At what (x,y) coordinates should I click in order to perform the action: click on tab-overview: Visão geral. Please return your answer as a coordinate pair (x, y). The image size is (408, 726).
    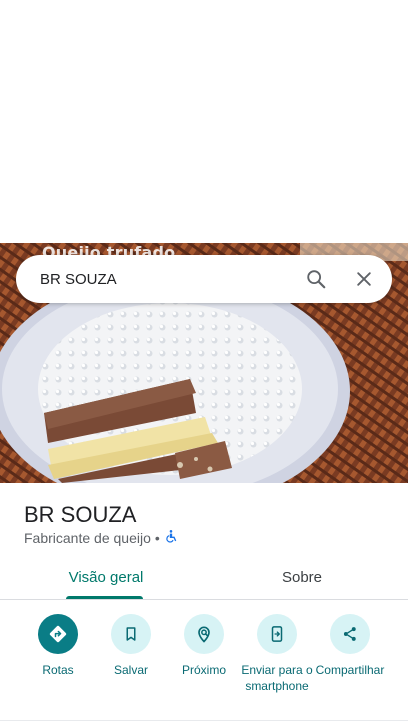
    Looking at the image, I should click on (106, 577).